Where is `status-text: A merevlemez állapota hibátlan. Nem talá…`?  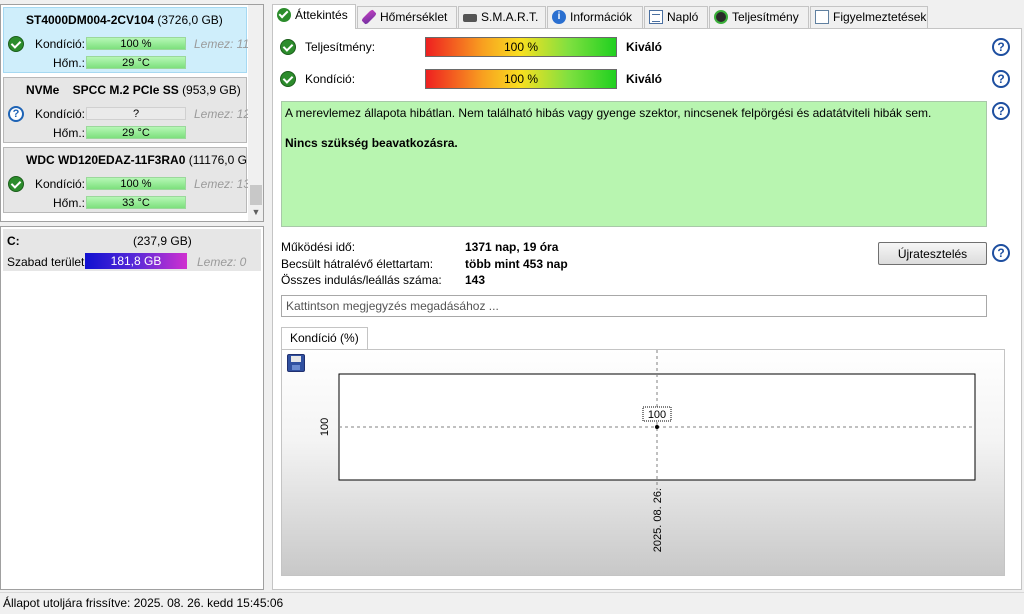
status-text: A merevlemez állapota hibátlan. Nem talá… is located at coordinates (608, 113).